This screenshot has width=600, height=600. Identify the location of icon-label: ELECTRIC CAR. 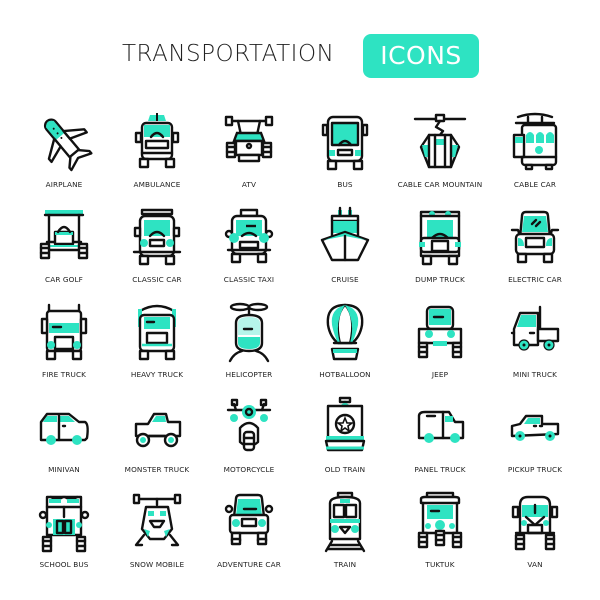
(535, 279).